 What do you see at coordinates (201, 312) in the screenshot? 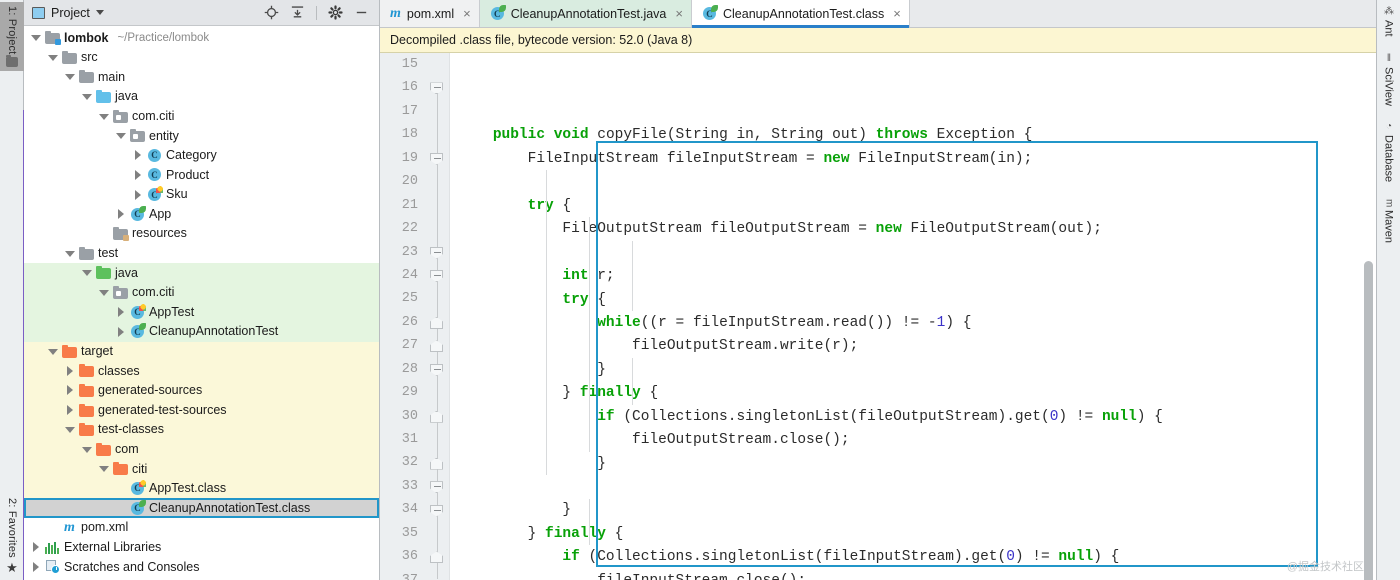
I see `tree-node-apptest: C AppTest` at bounding box center [201, 312].